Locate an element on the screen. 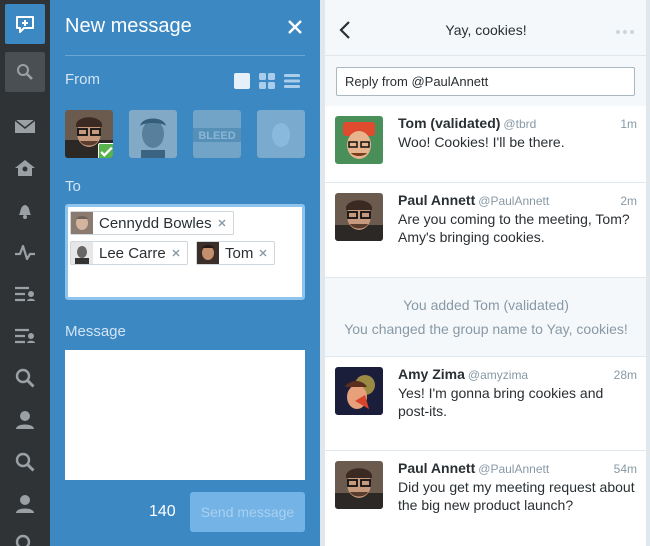 Image resolution: width=650 pixels, height=546 pixels. header-divider is located at coordinates (185, 55).